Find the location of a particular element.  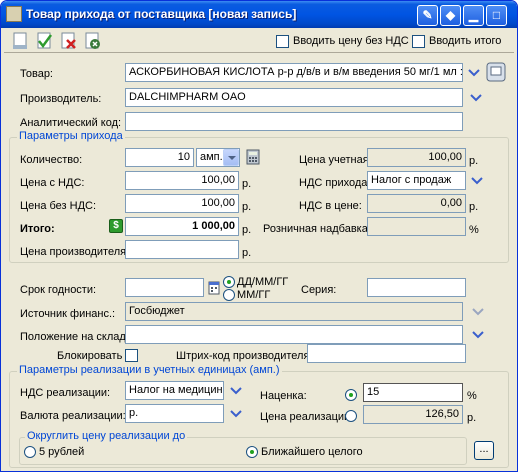

vat-in-price-field: 0,00 is located at coordinates (416, 203).